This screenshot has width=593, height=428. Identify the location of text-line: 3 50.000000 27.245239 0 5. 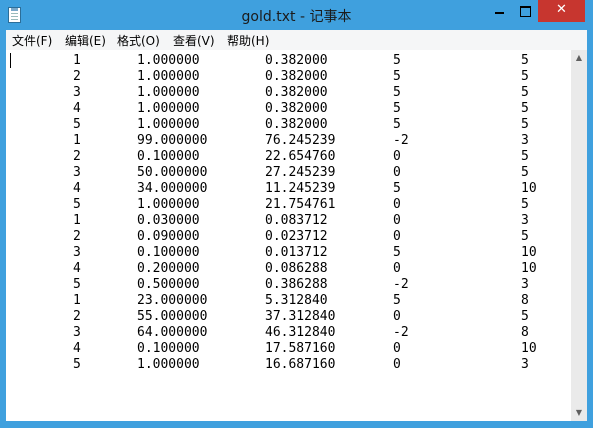
(288, 173).